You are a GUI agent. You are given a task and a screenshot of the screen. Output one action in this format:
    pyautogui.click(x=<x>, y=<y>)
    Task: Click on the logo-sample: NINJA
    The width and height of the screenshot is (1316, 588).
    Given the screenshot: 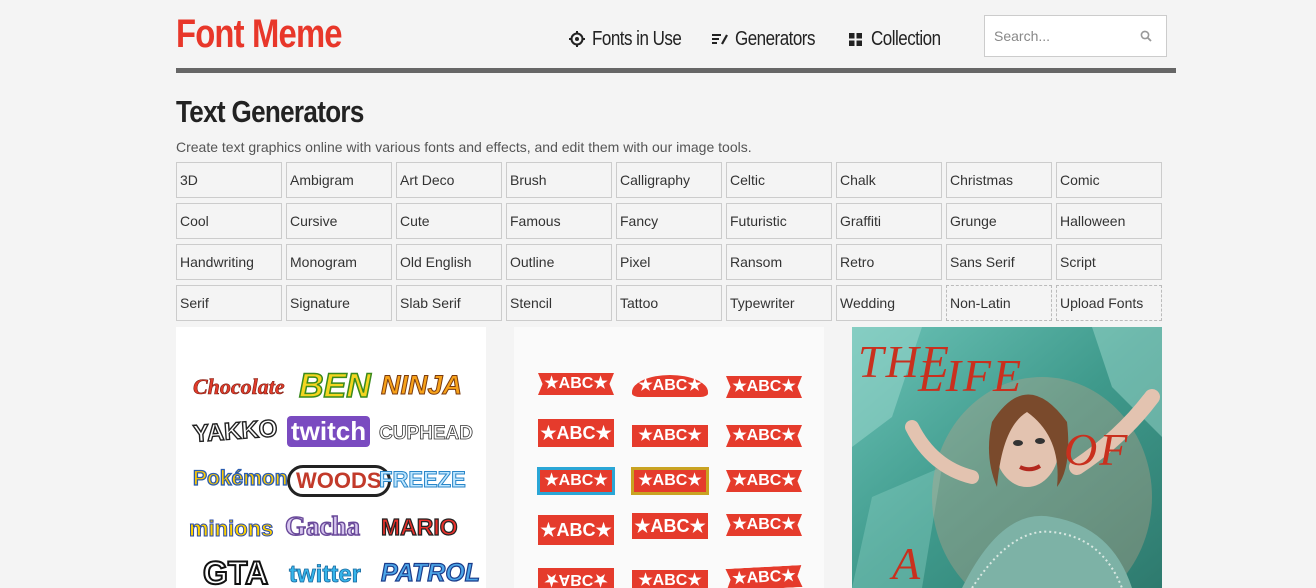 What is the action you would take?
    pyautogui.click(x=421, y=385)
    